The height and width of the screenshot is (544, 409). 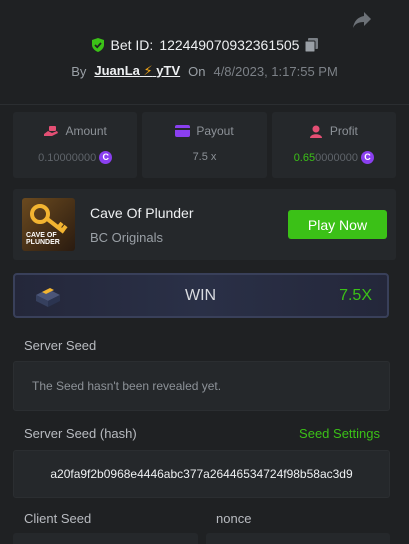 What do you see at coordinates (234, 518) in the screenshot?
I see `nonce-label: nonce` at bounding box center [234, 518].